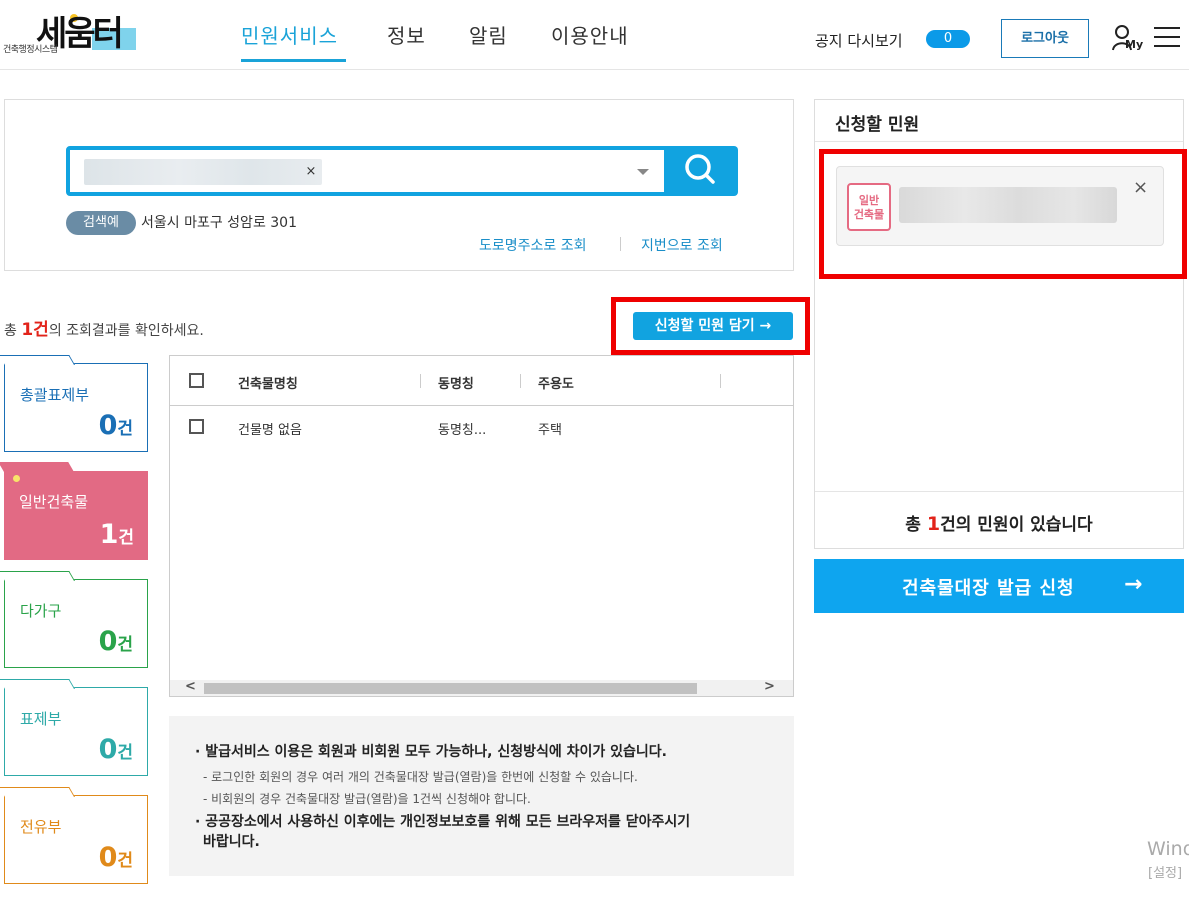 This screenshot has height=898, width=1189. Describe the element at coordinates (190, 686) in the screenshot. I see `scroll-left-icon: <` at that location.